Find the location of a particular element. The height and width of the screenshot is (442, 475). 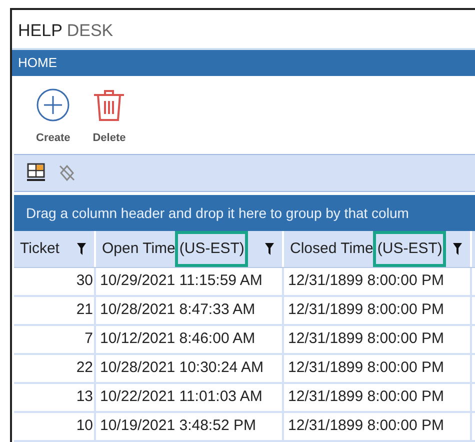

table-cell: 22 is located at coordinates (55, 368).